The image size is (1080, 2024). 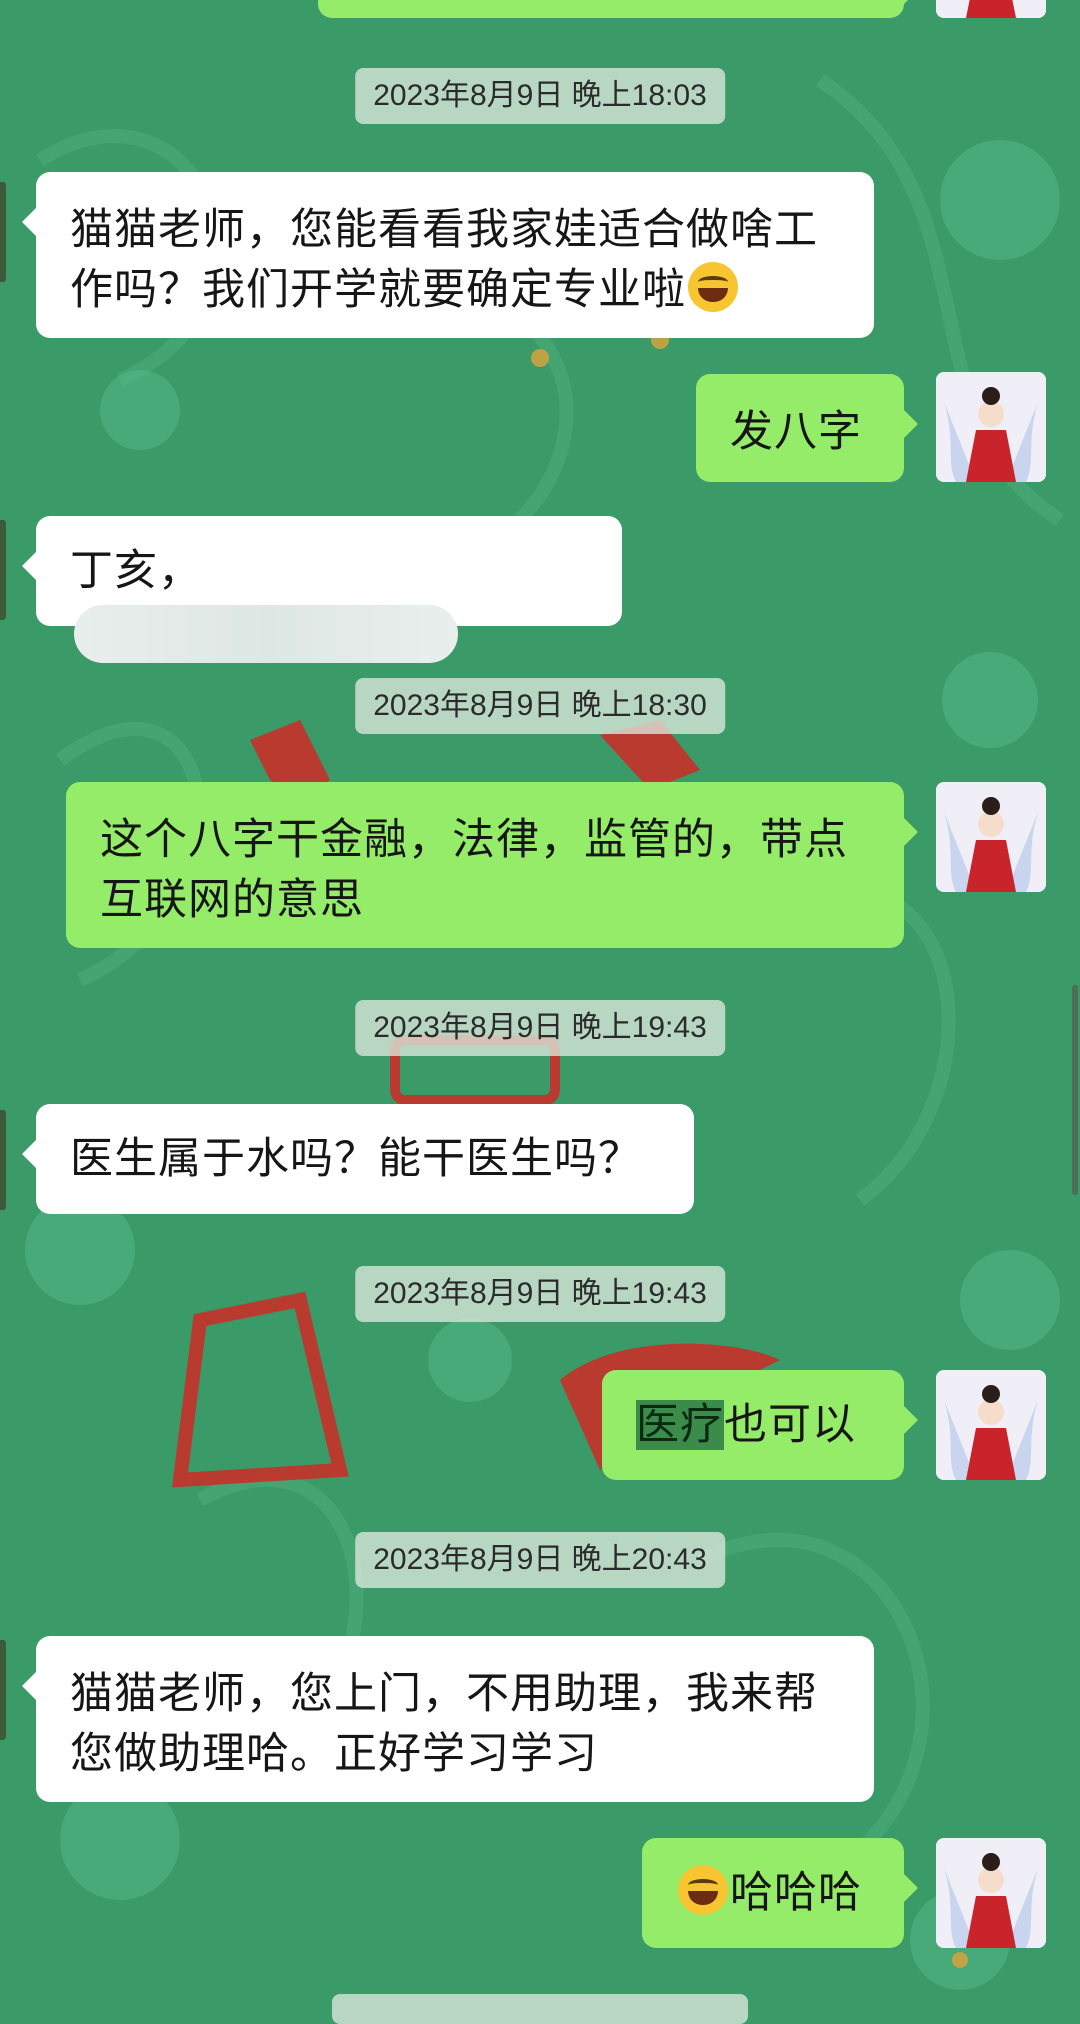 What do you see at coordinates (703, 1890) in the screenshot?
I see `tears-of-joy-face-icon` at bounding box center [703, 1890].